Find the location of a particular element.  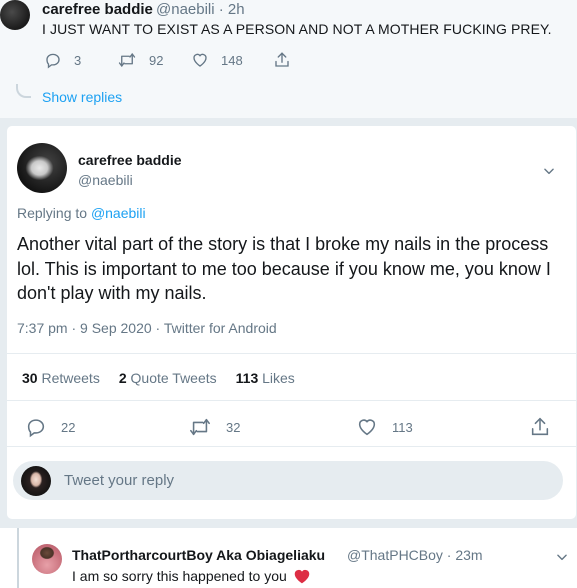

replying-to-handle-link: @naebili is located at coordinates (118, 213).